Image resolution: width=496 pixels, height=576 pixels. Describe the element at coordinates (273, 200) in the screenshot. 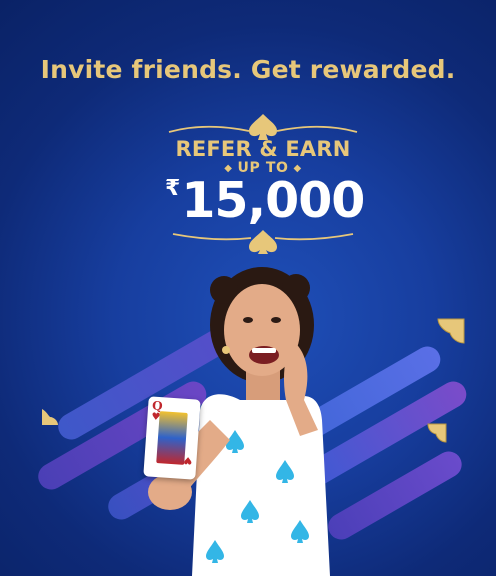

I see `amount-value: 15,000` at that location.